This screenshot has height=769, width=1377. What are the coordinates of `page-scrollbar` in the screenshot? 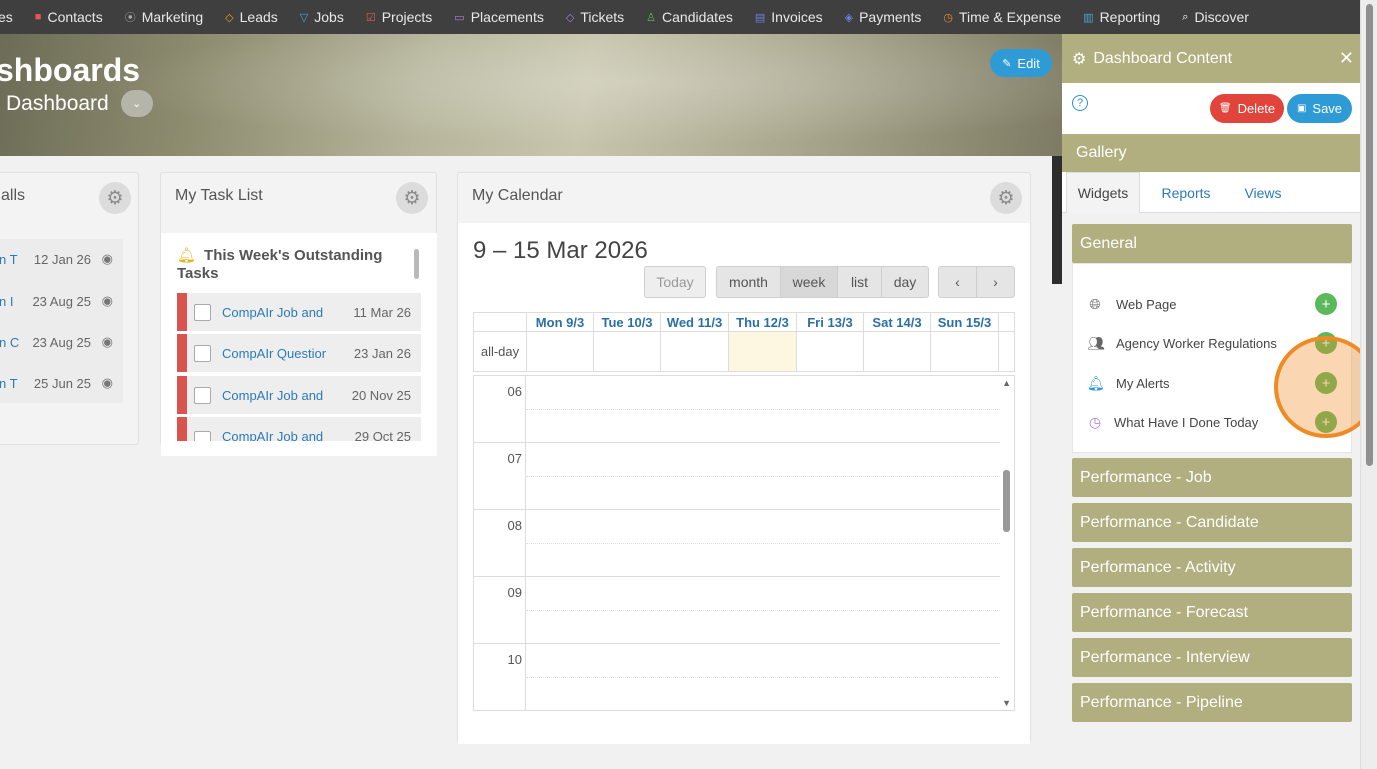 It's located at (1368, 384).